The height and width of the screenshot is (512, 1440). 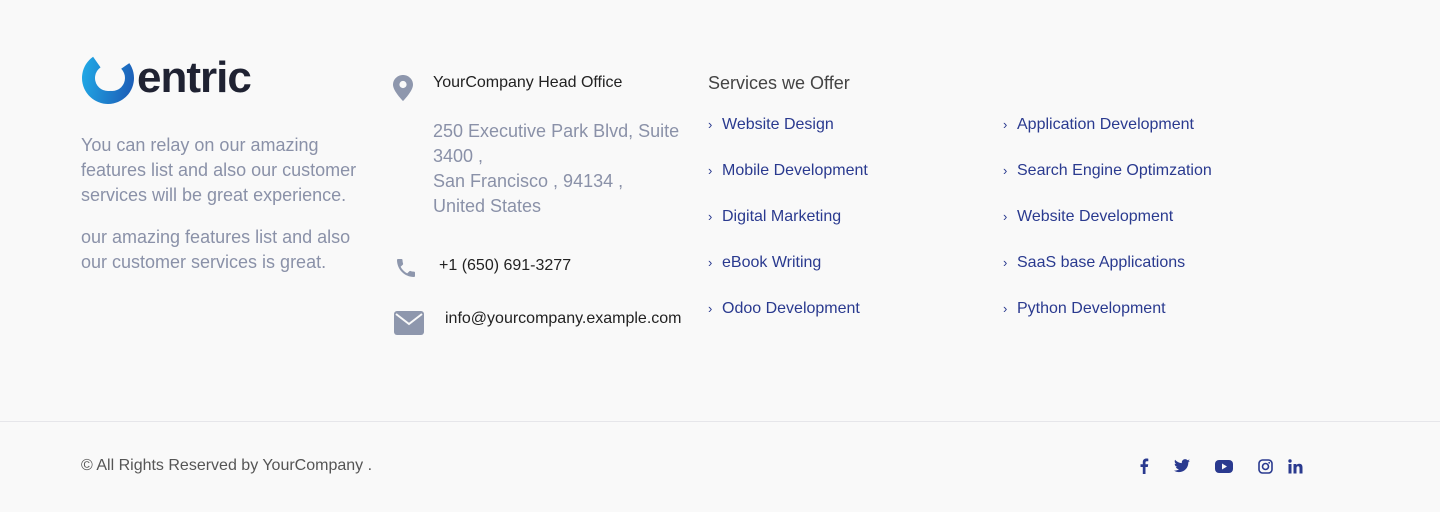 What do you see at coordinates (1105, 124) in the screenshot?
I see `service-label: Application Development` at bounding box center [1105, 124].